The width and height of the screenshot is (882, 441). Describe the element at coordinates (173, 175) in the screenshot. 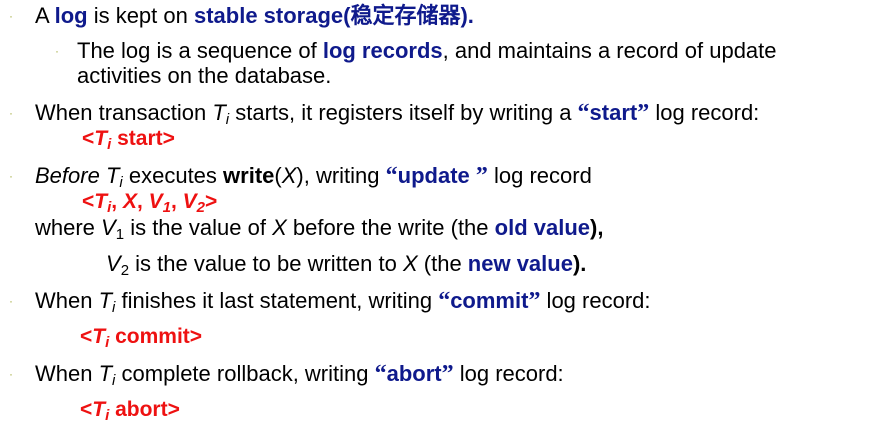

I see `text: executes` at that location.